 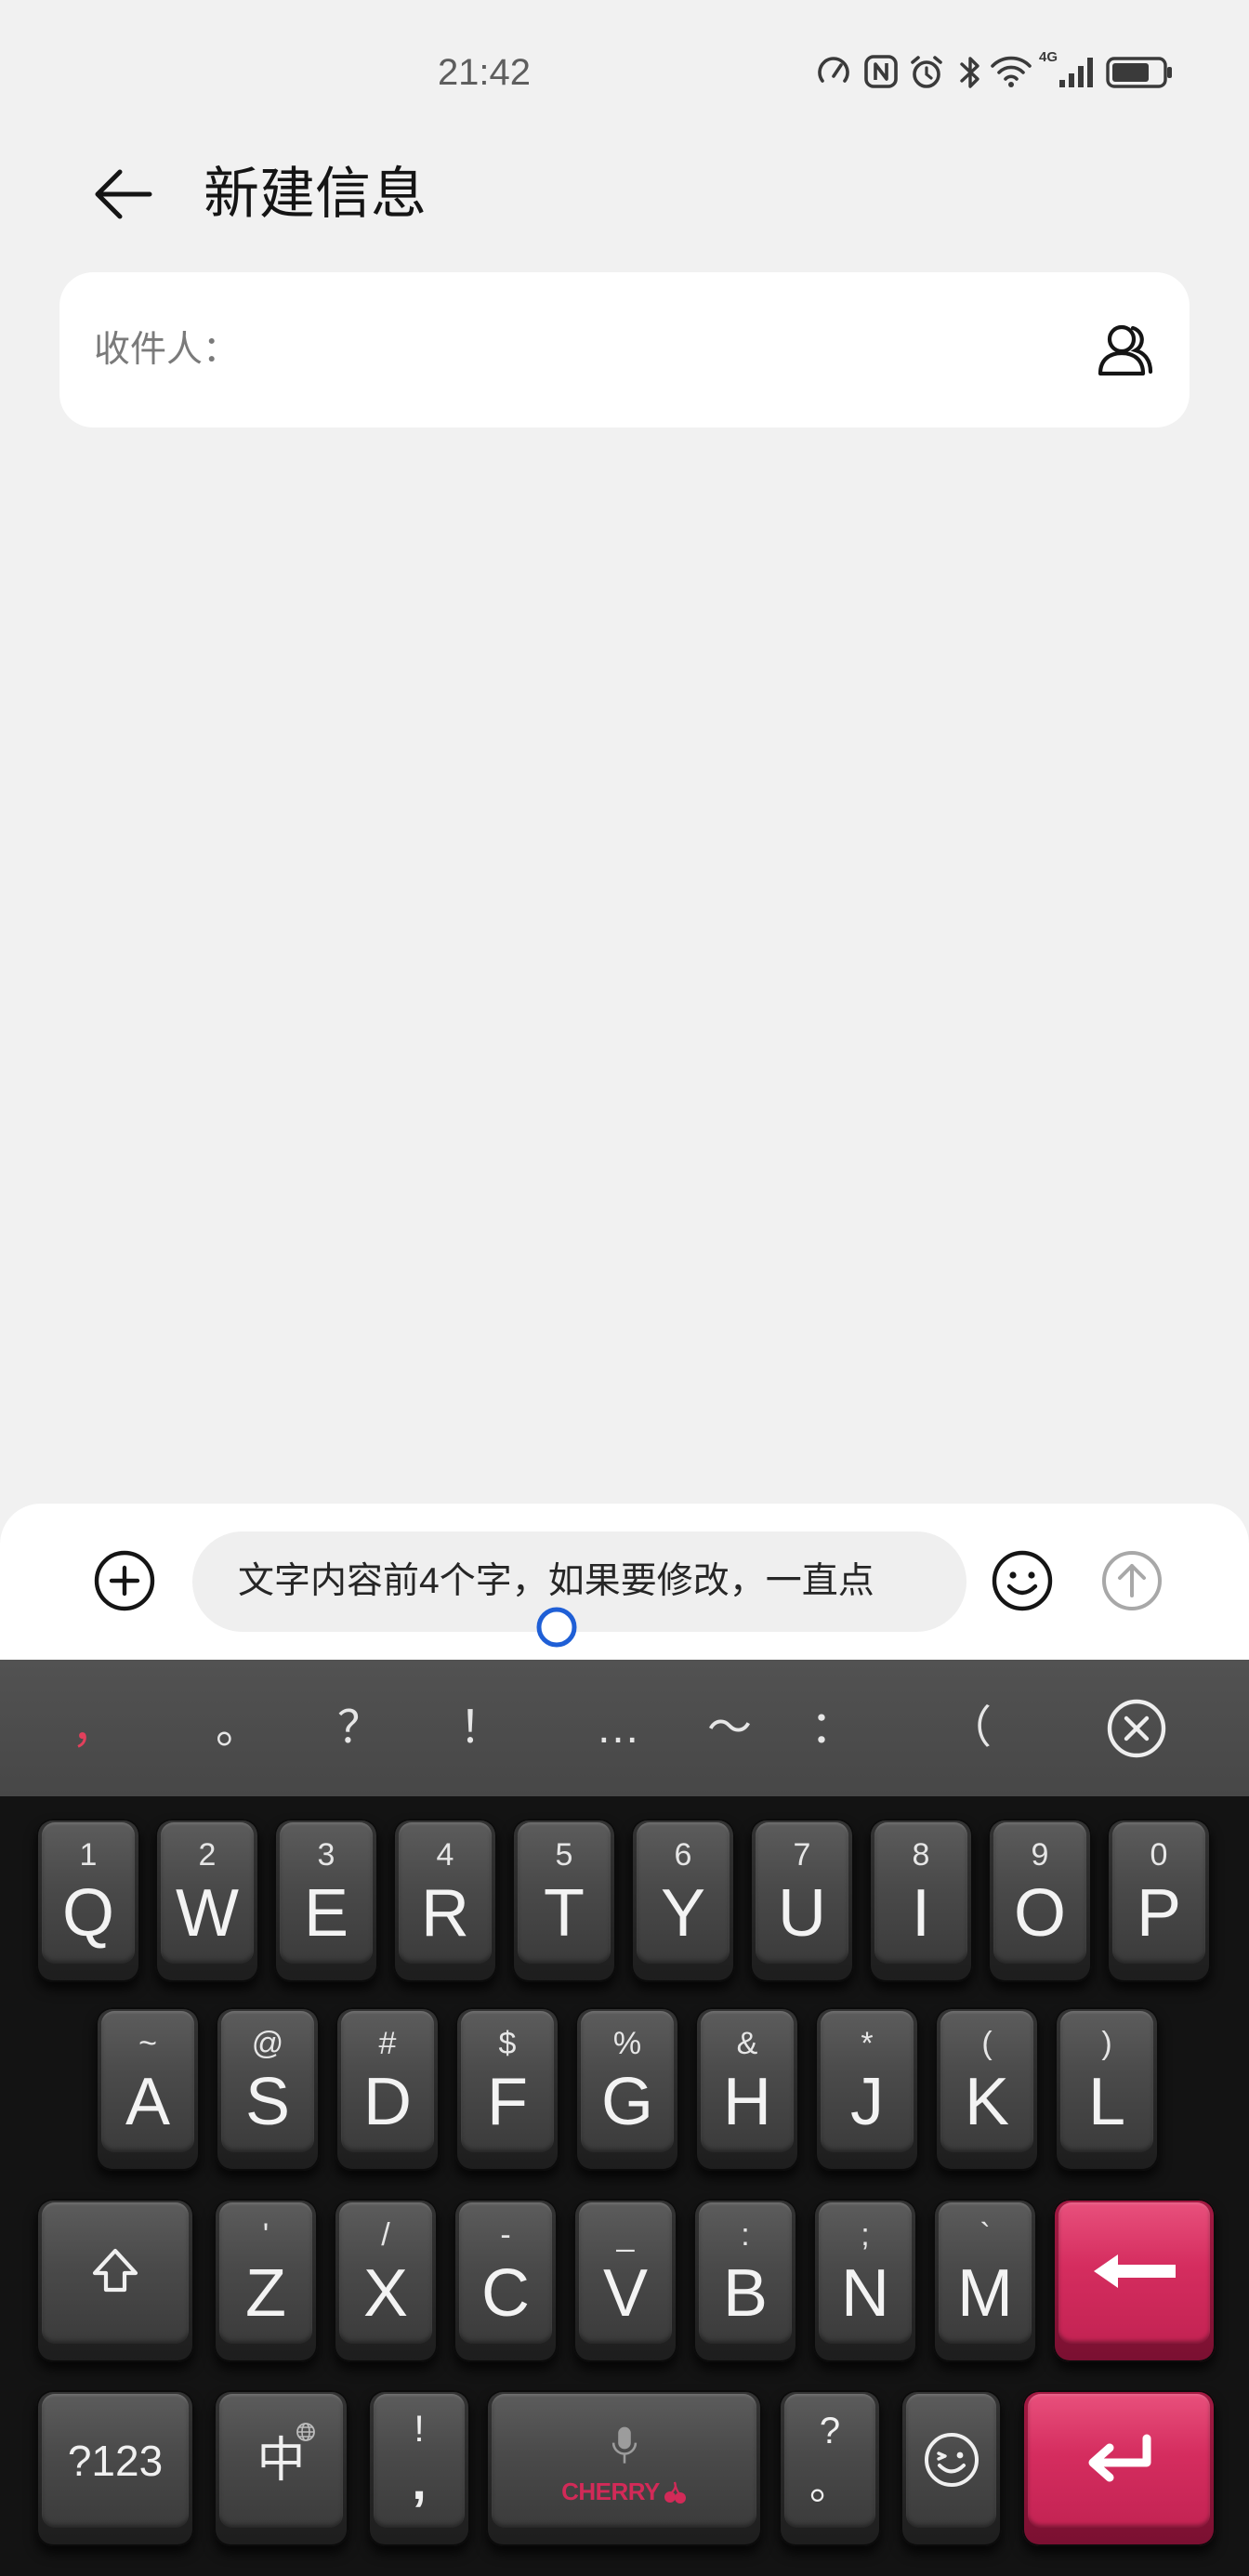 I want to click on key-b: :B, so click(x=745, y=2280).